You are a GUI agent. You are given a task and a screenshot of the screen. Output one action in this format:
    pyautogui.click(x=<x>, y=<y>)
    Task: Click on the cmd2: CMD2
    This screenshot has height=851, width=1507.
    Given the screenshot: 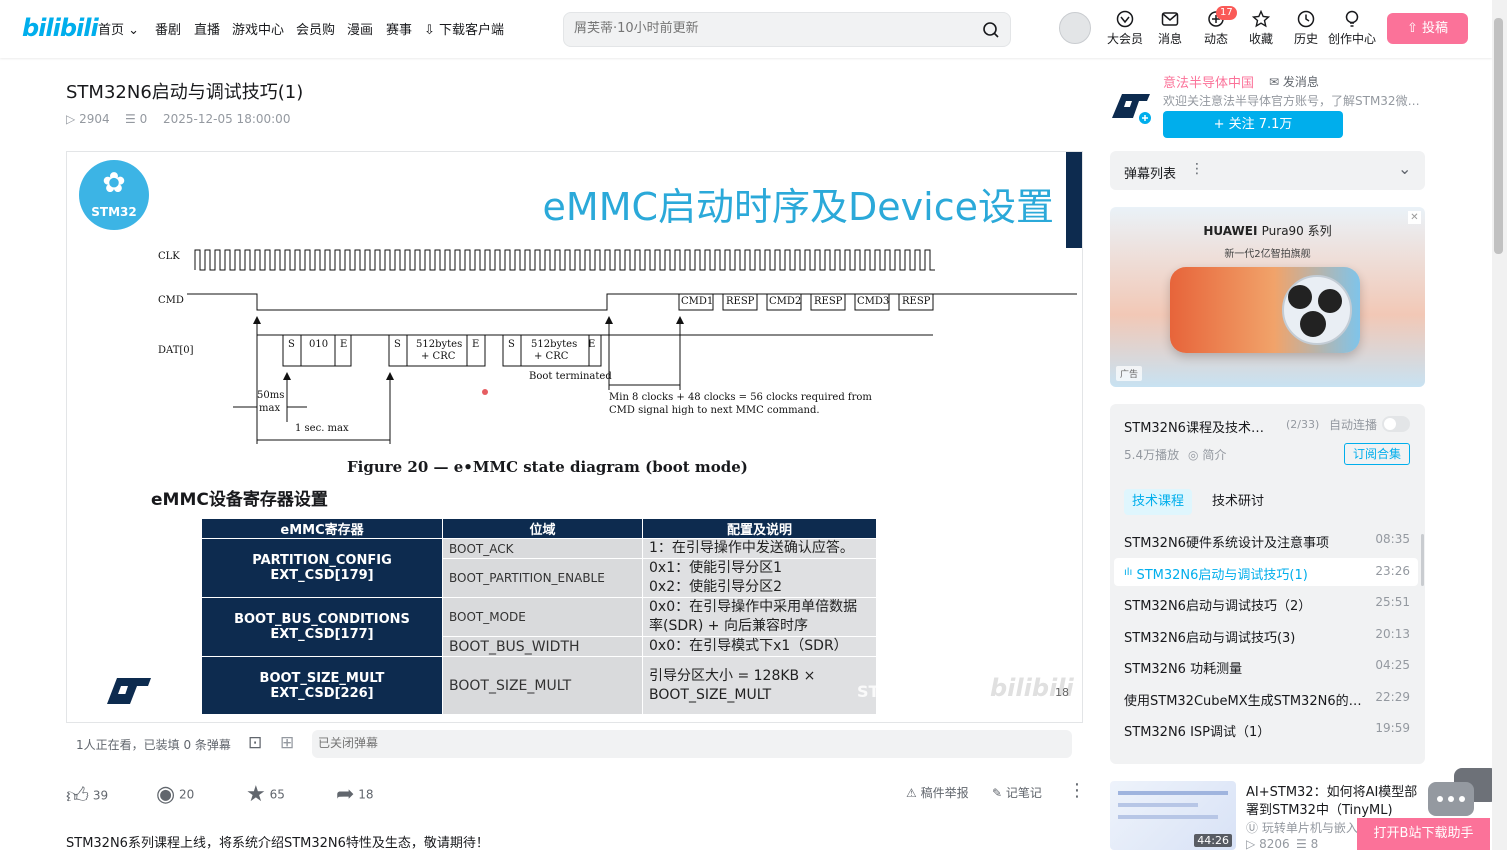 What is the action you would take?
    pyautogui.click(x=785, y=301)
    